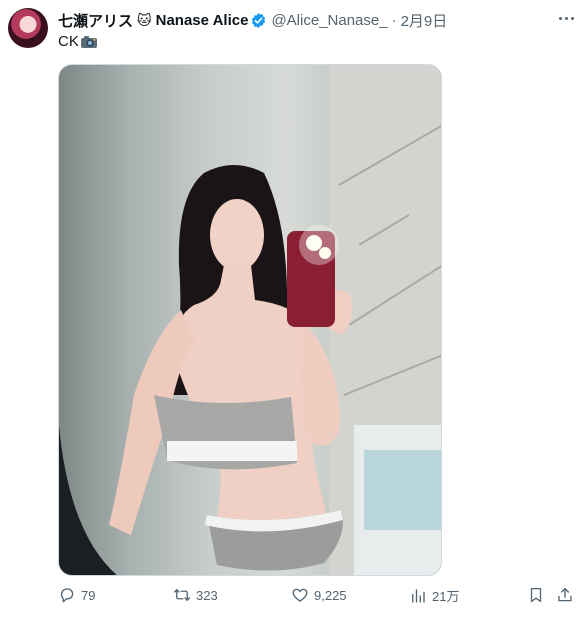 This screenshot has height=617, width=588. I want to click on avatar, so click(28, 28).